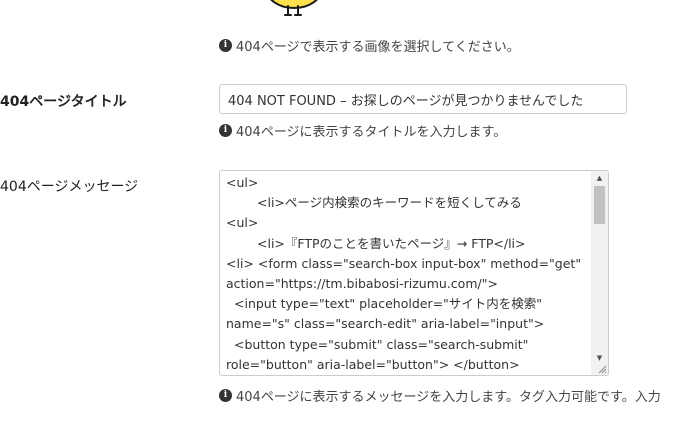 Image resolution: width=691 pixels, height=423 pixels. I want to click on textarea-scrollbar: ▲ ▼, so click(599, 273).